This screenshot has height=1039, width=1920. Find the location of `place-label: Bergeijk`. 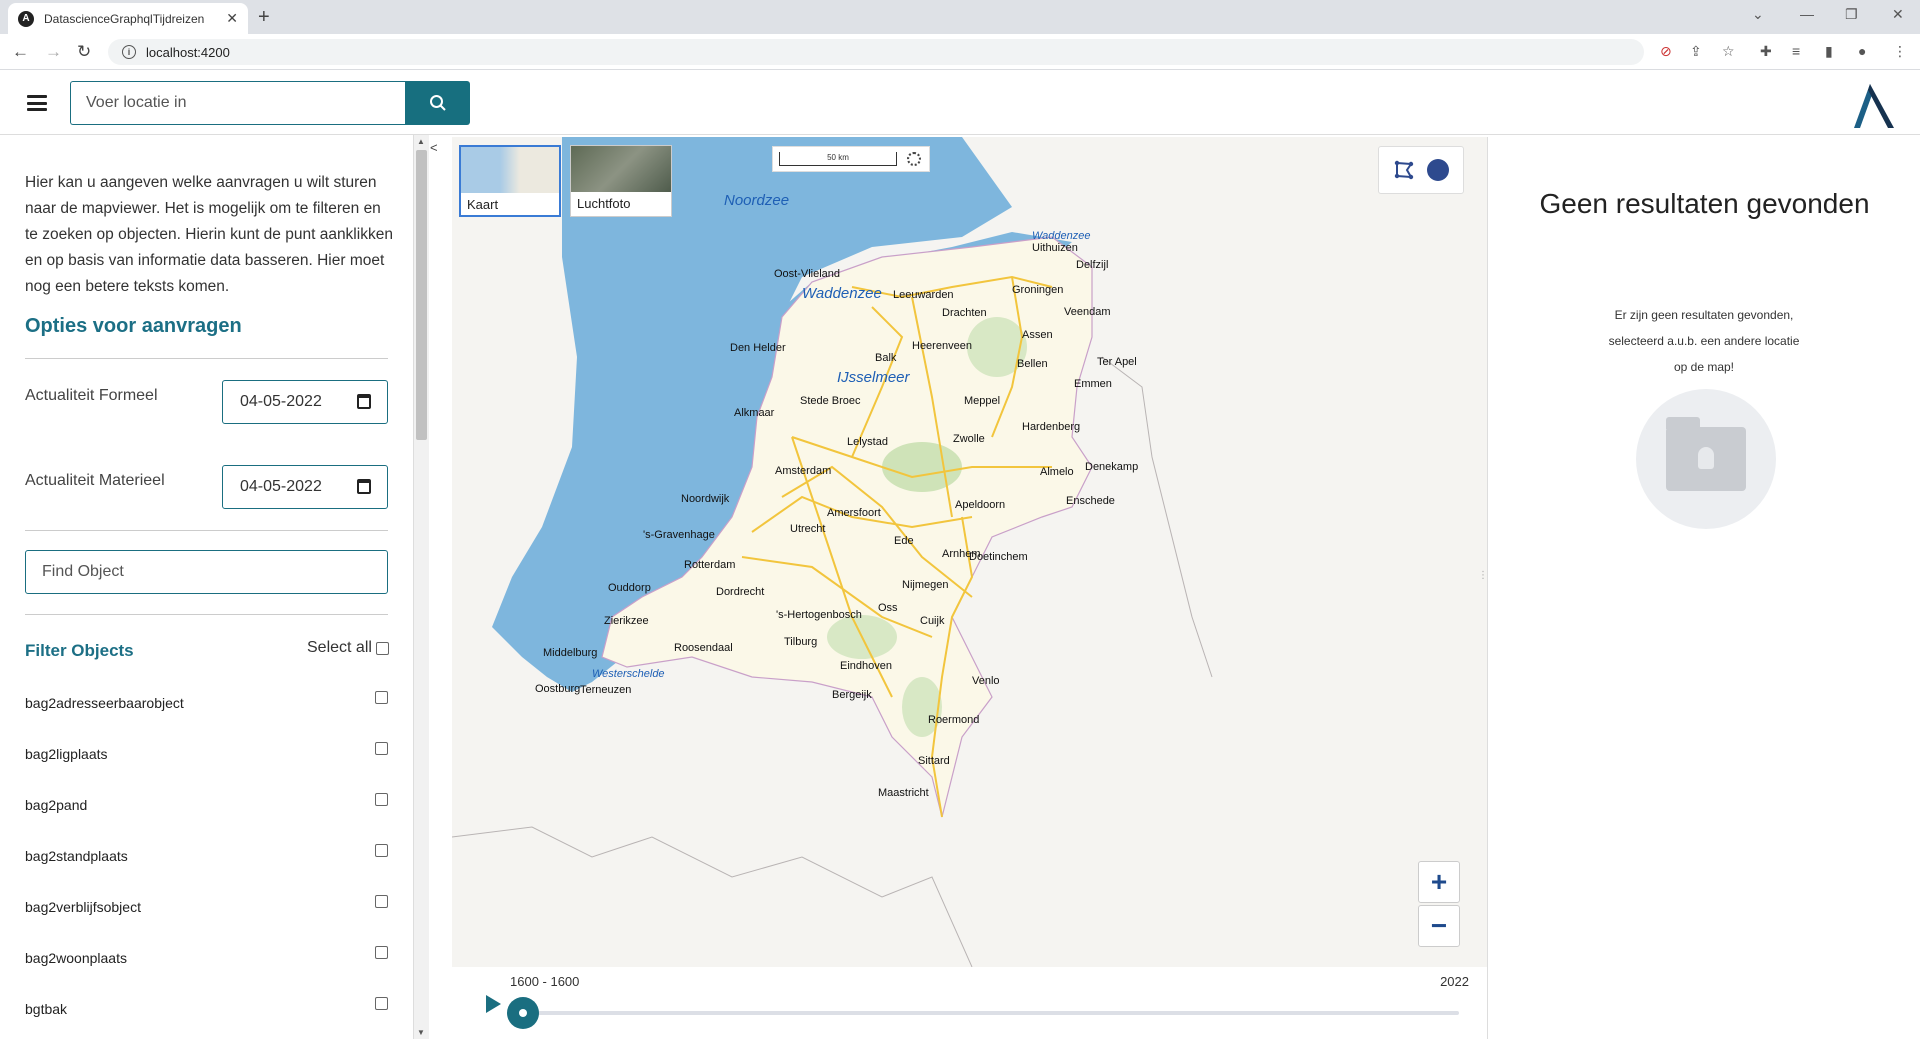

place-label: Bergeijk is located at coordinates (852, 695).